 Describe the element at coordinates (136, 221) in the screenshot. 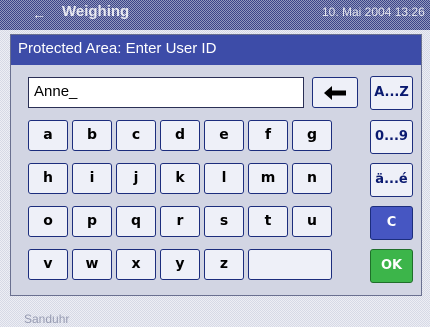

I see `key-q: q` at that location.